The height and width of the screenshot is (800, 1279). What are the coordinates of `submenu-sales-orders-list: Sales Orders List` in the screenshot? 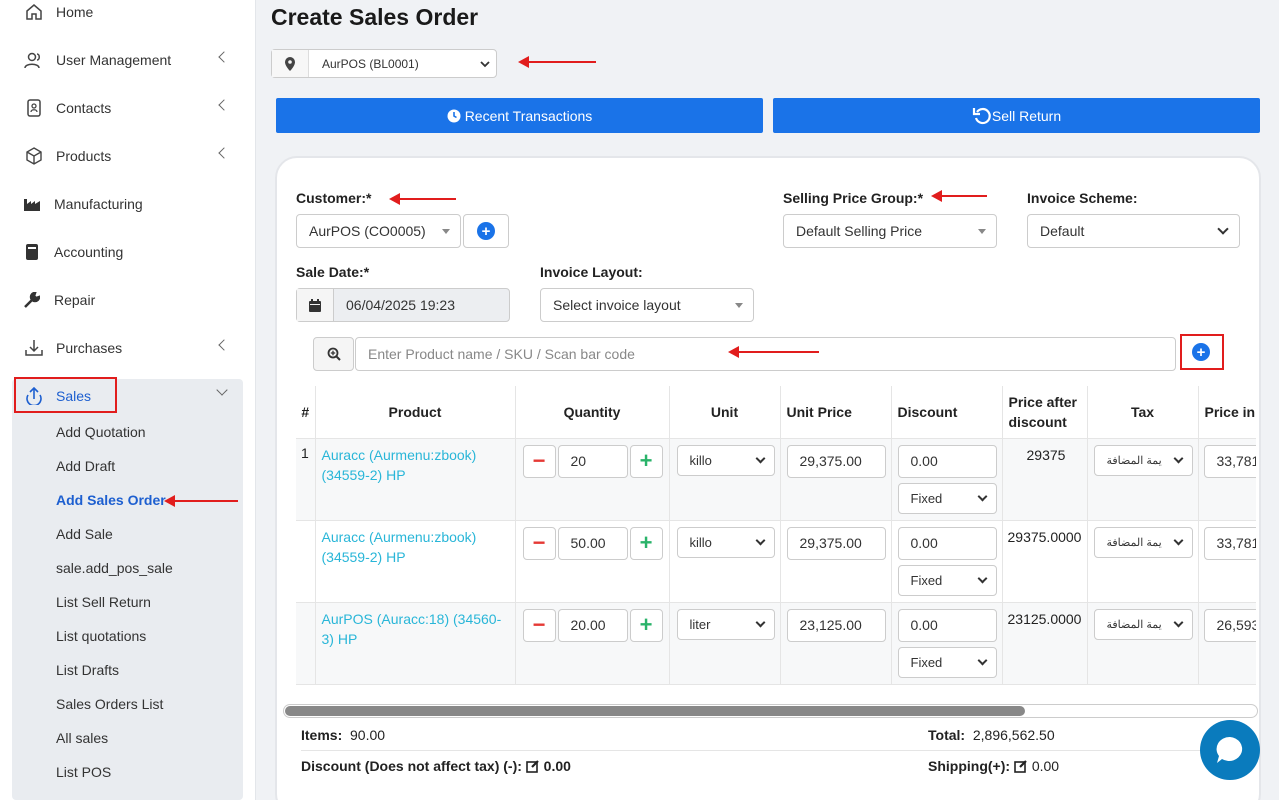 It's located at (109, 704).